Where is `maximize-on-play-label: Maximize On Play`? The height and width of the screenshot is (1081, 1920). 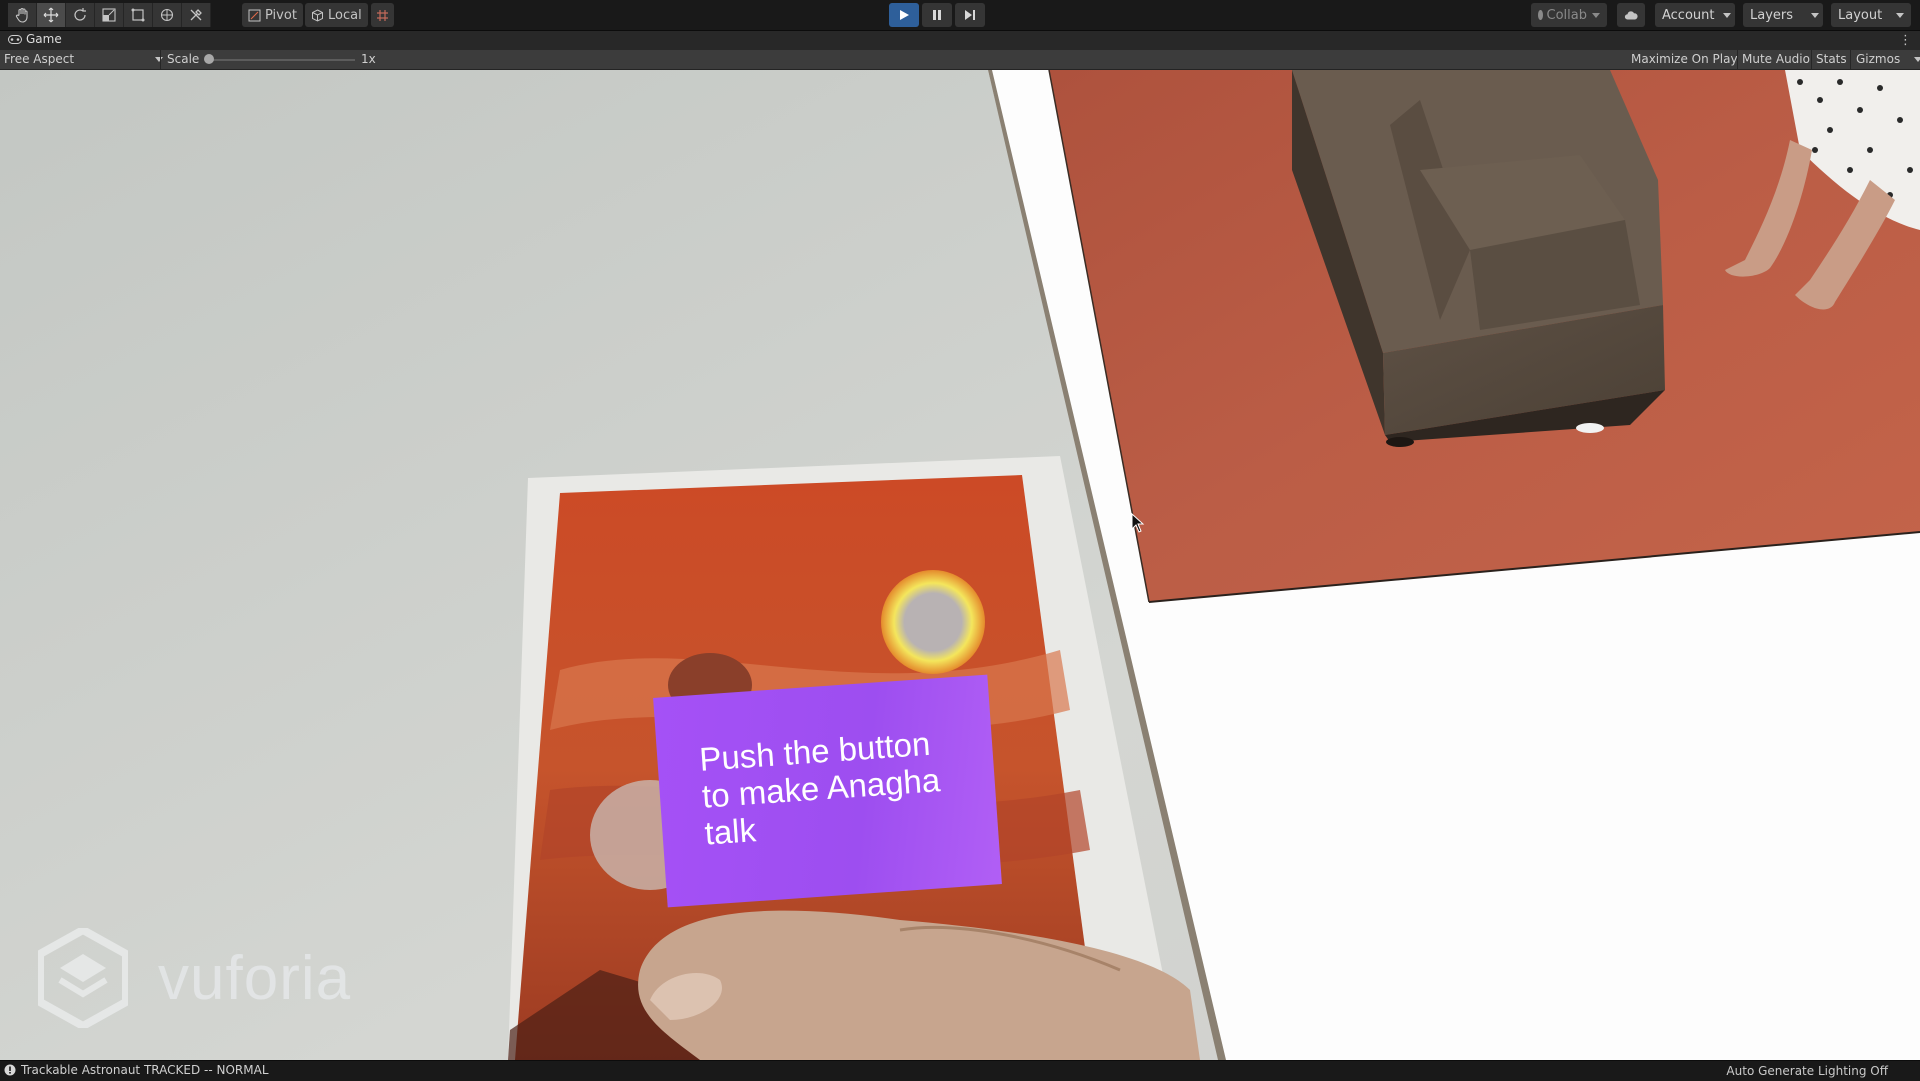 maximize-on-play-label: Maximize On Play is located at coordinates (1684, 59).